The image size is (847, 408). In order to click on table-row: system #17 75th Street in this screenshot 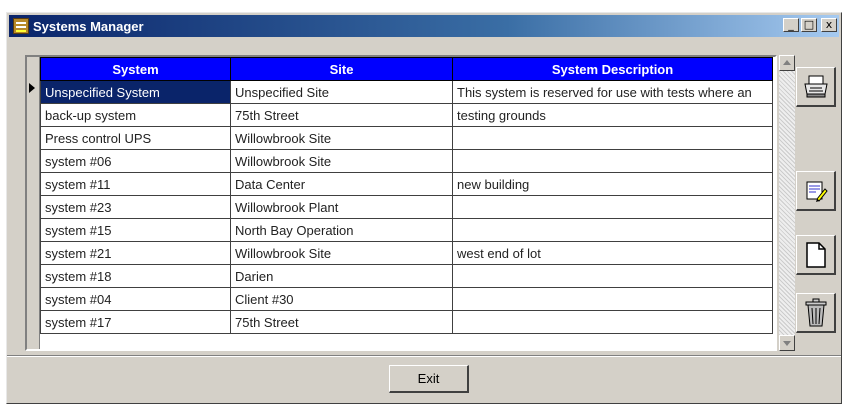, I will do `click(406, 322)`.